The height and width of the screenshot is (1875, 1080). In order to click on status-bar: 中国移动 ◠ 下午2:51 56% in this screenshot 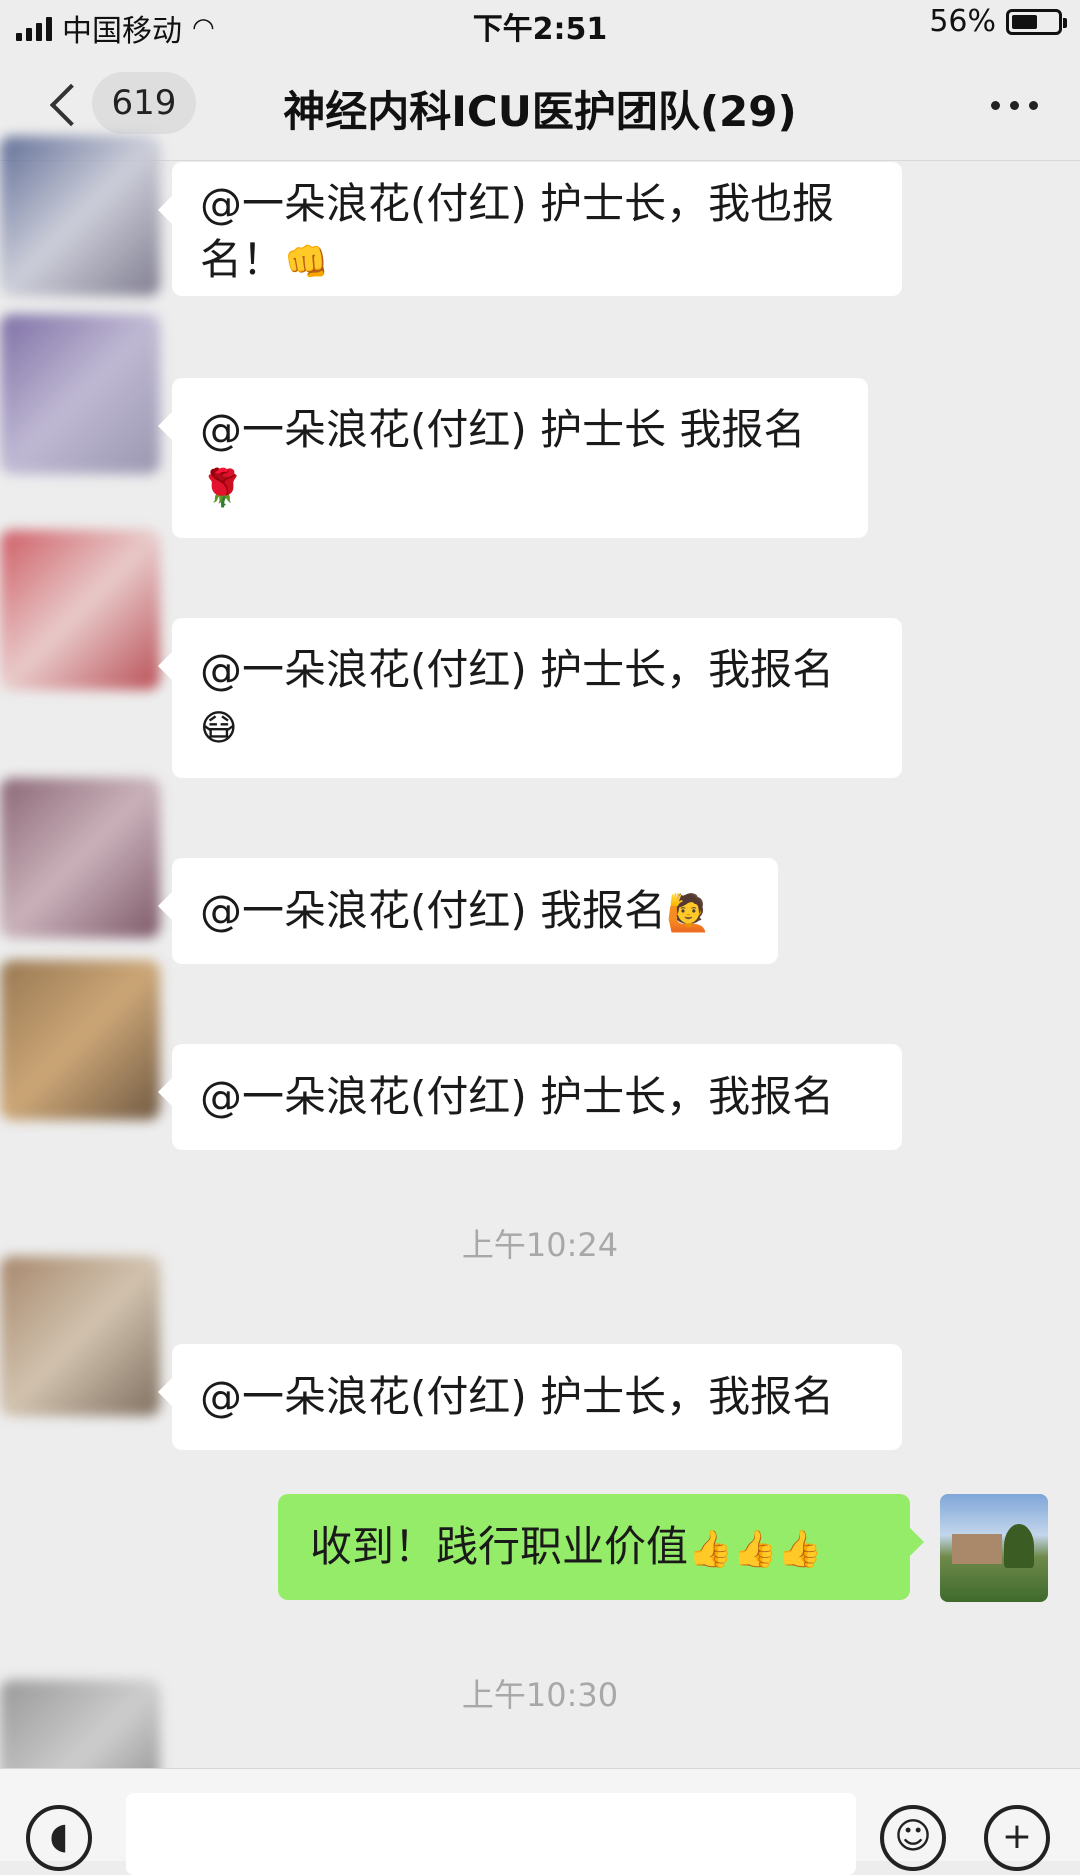, I will do `click(540, 25)`.